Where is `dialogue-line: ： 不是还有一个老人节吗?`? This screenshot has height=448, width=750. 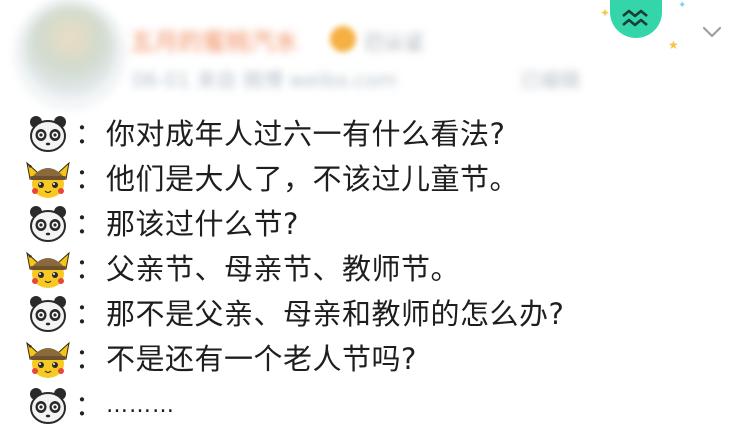 dialogue-line: ： 不是还有一个老人节吗? is located at coordinates (386, 359).